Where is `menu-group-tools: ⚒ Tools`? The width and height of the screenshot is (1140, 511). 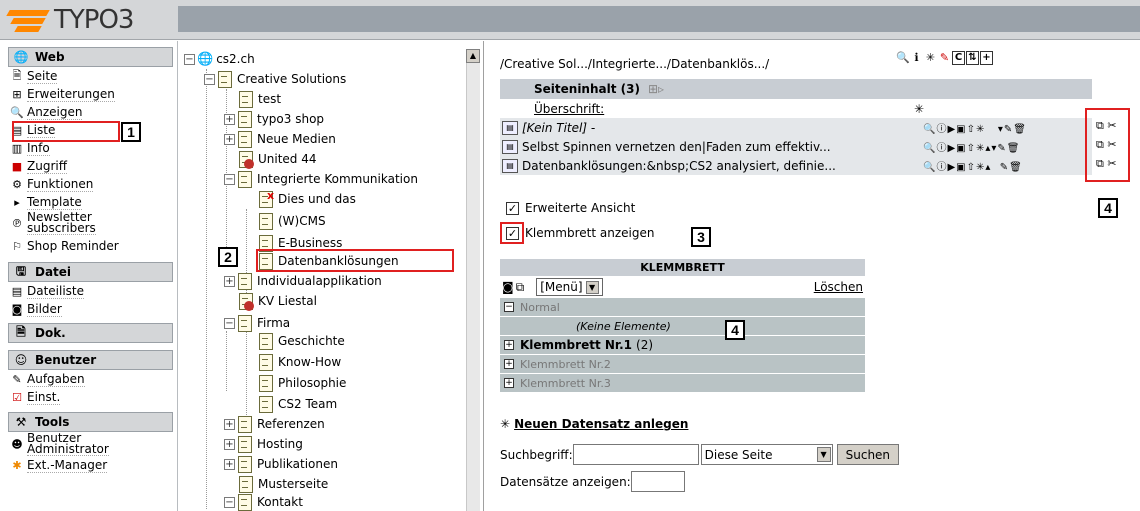
menu-group-tools: ⚒ Tools is located at coordinates (90, 422).